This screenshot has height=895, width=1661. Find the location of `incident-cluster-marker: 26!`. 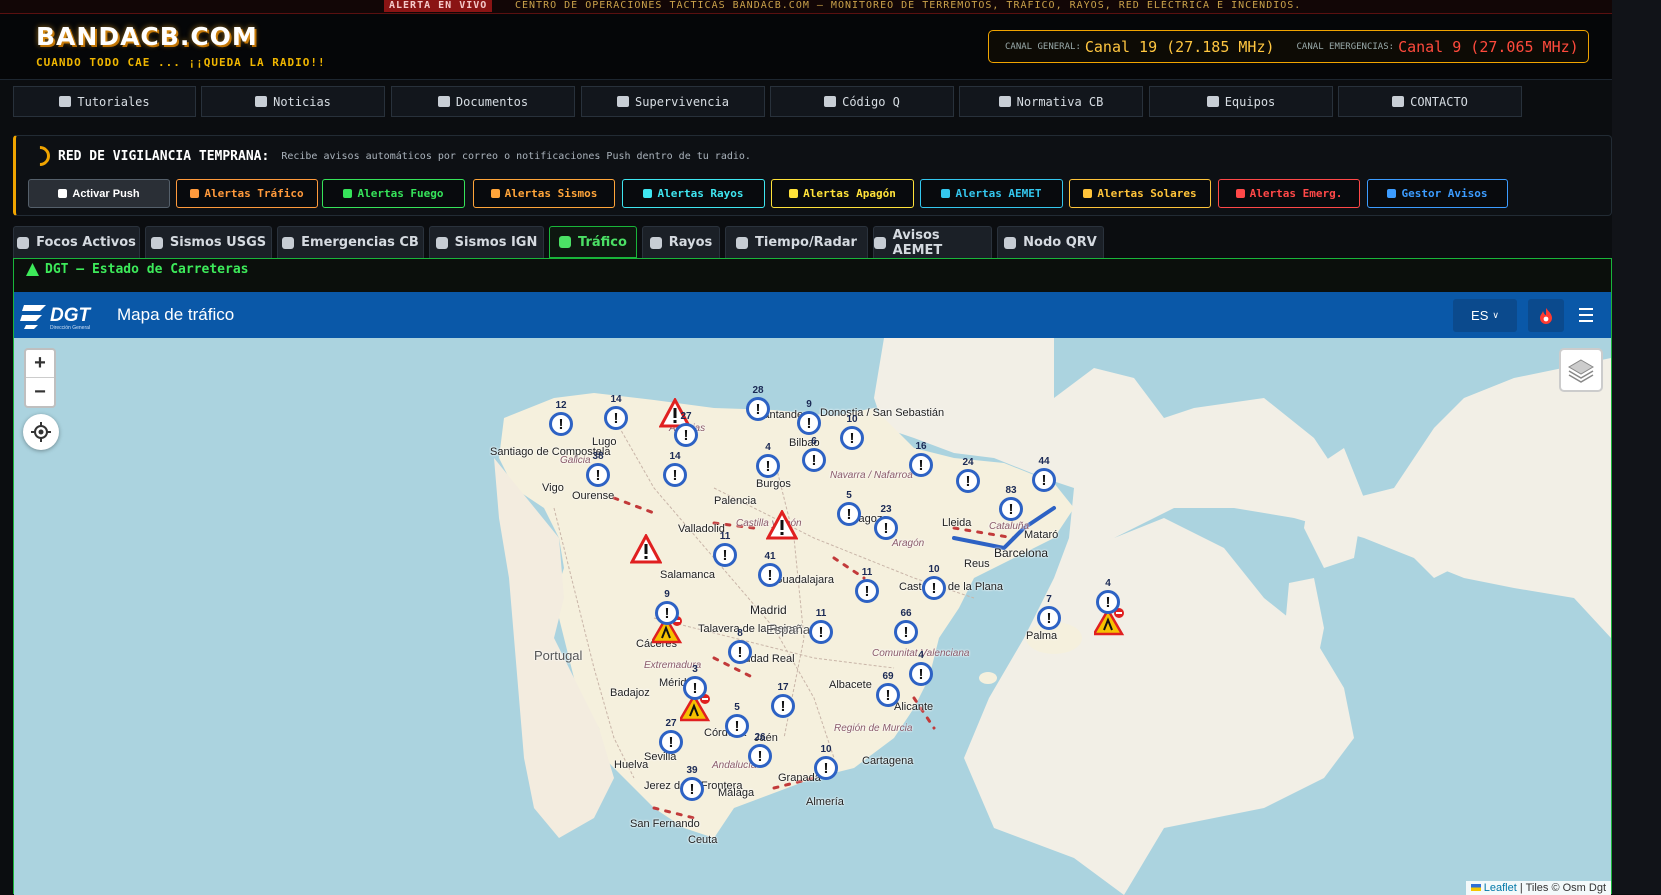

incident-cluster-marker: 26! is located at coordinates (760, 750).